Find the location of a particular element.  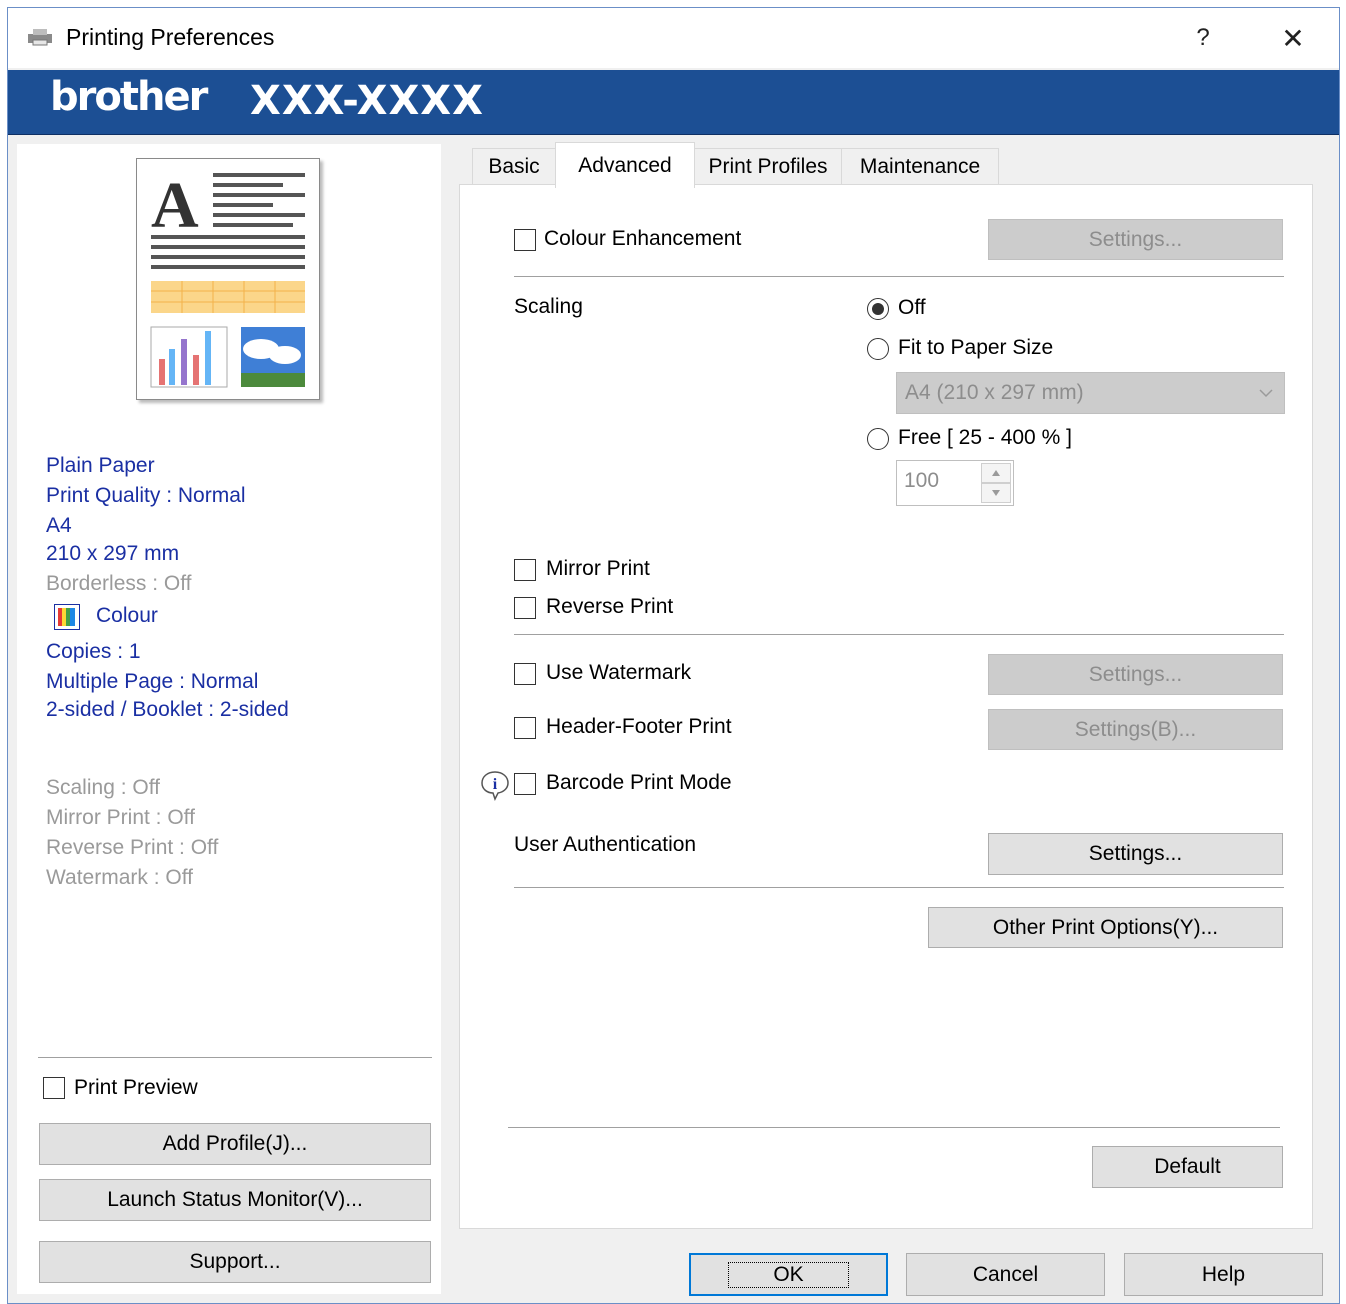

mirror-print-label: Mirror Print is located at coordinates (598, 568).